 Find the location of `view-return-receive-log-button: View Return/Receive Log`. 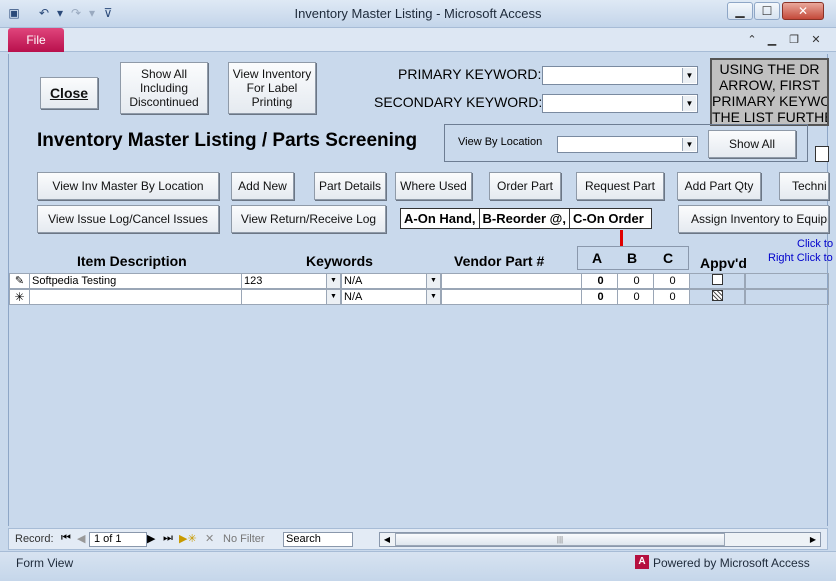

view-return-receive-log-button: View Return/Receive Log is located at coordinates (308, 219).